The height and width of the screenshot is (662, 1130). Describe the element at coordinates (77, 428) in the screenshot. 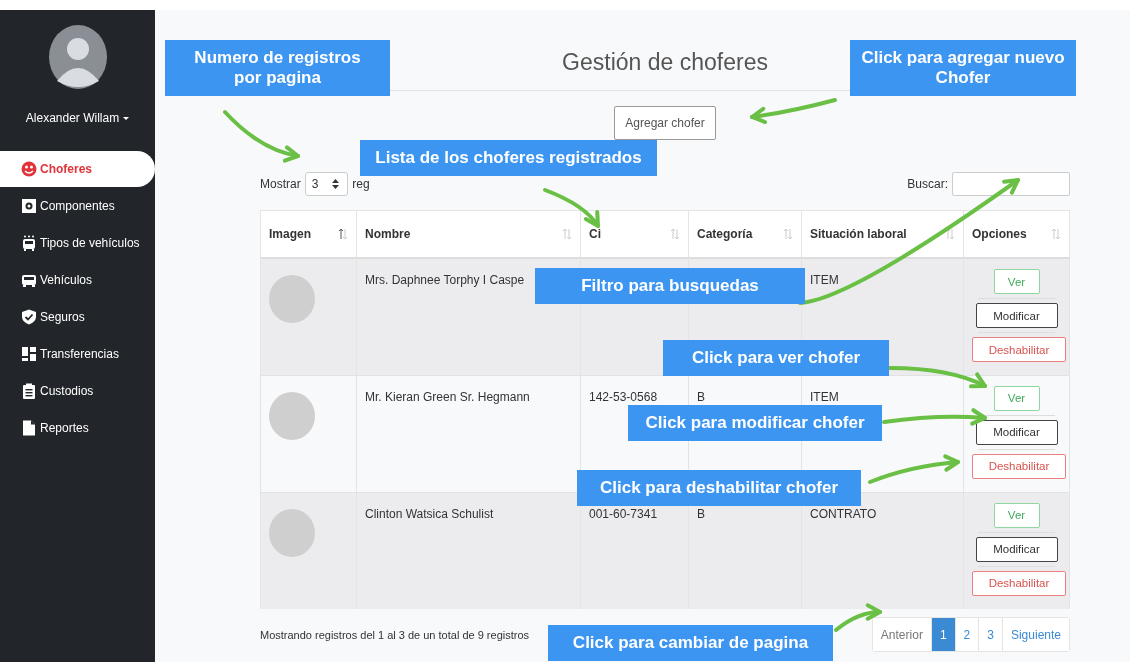

I see `sidebar-item: Reportes` at that location.